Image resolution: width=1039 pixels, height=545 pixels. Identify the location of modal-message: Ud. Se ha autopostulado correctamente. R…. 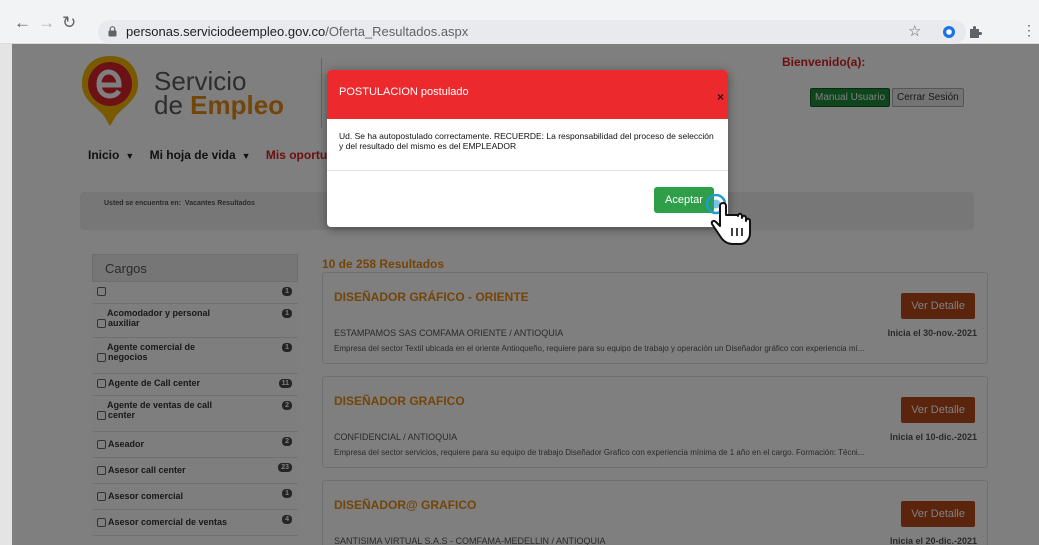
(526, 141).